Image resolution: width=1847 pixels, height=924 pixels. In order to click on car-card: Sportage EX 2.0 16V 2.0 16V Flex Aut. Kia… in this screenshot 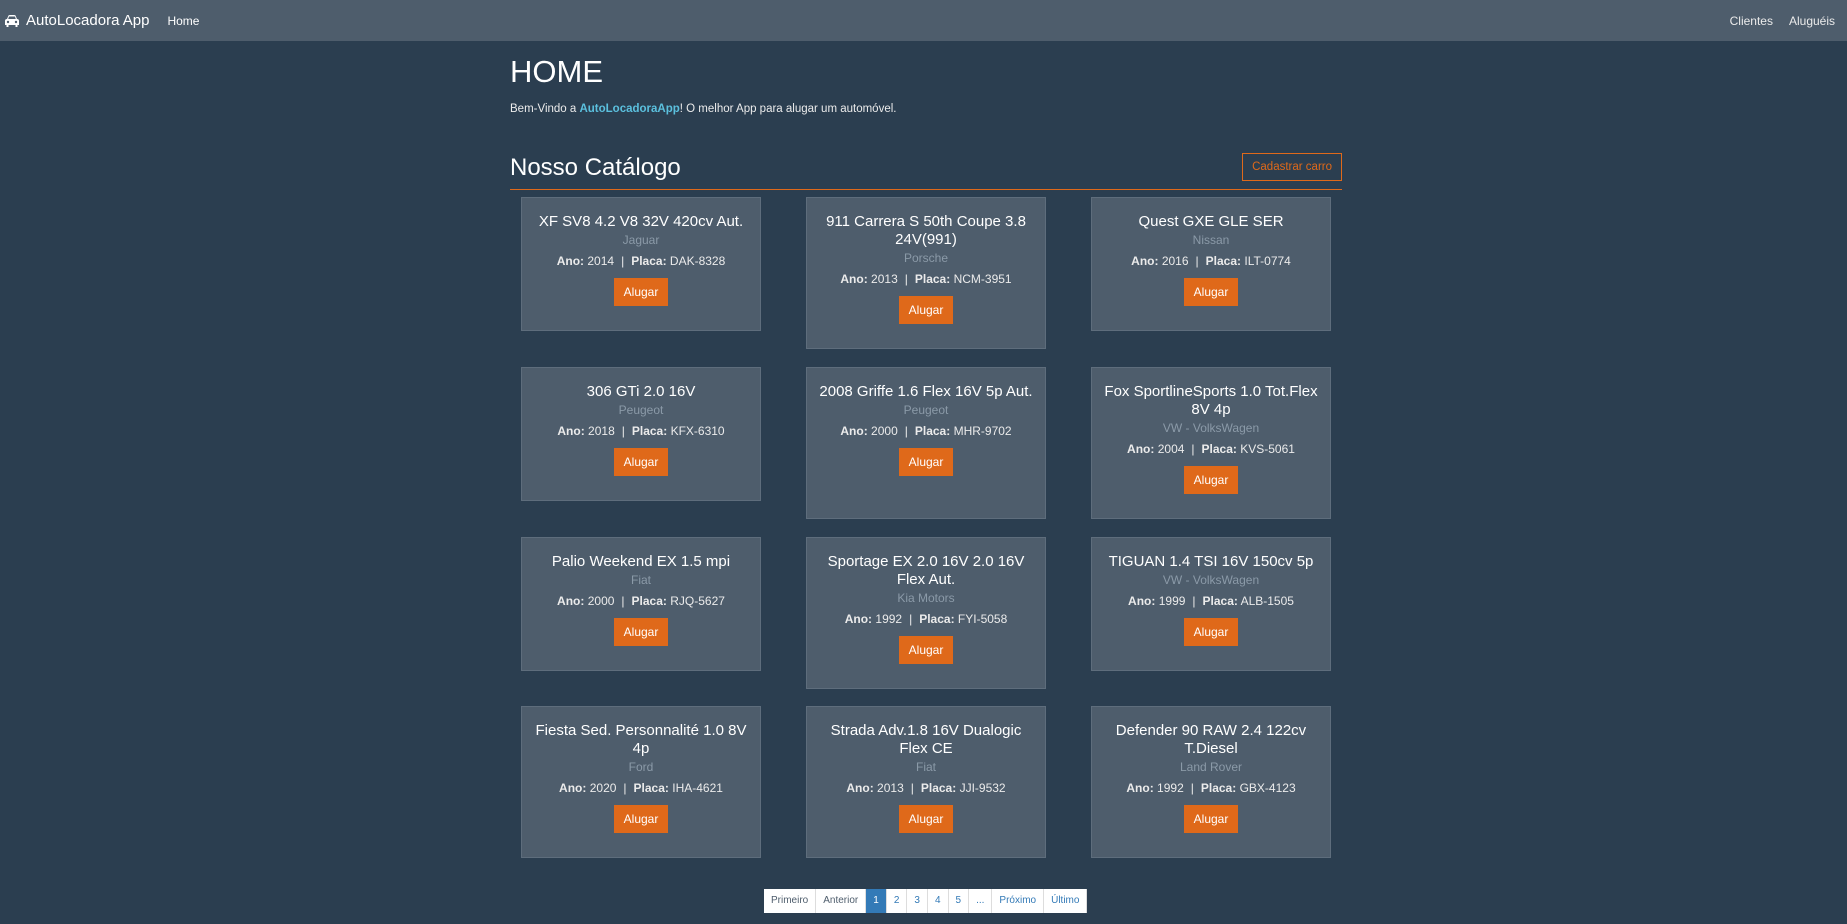, I will do `click(926, 613)`.